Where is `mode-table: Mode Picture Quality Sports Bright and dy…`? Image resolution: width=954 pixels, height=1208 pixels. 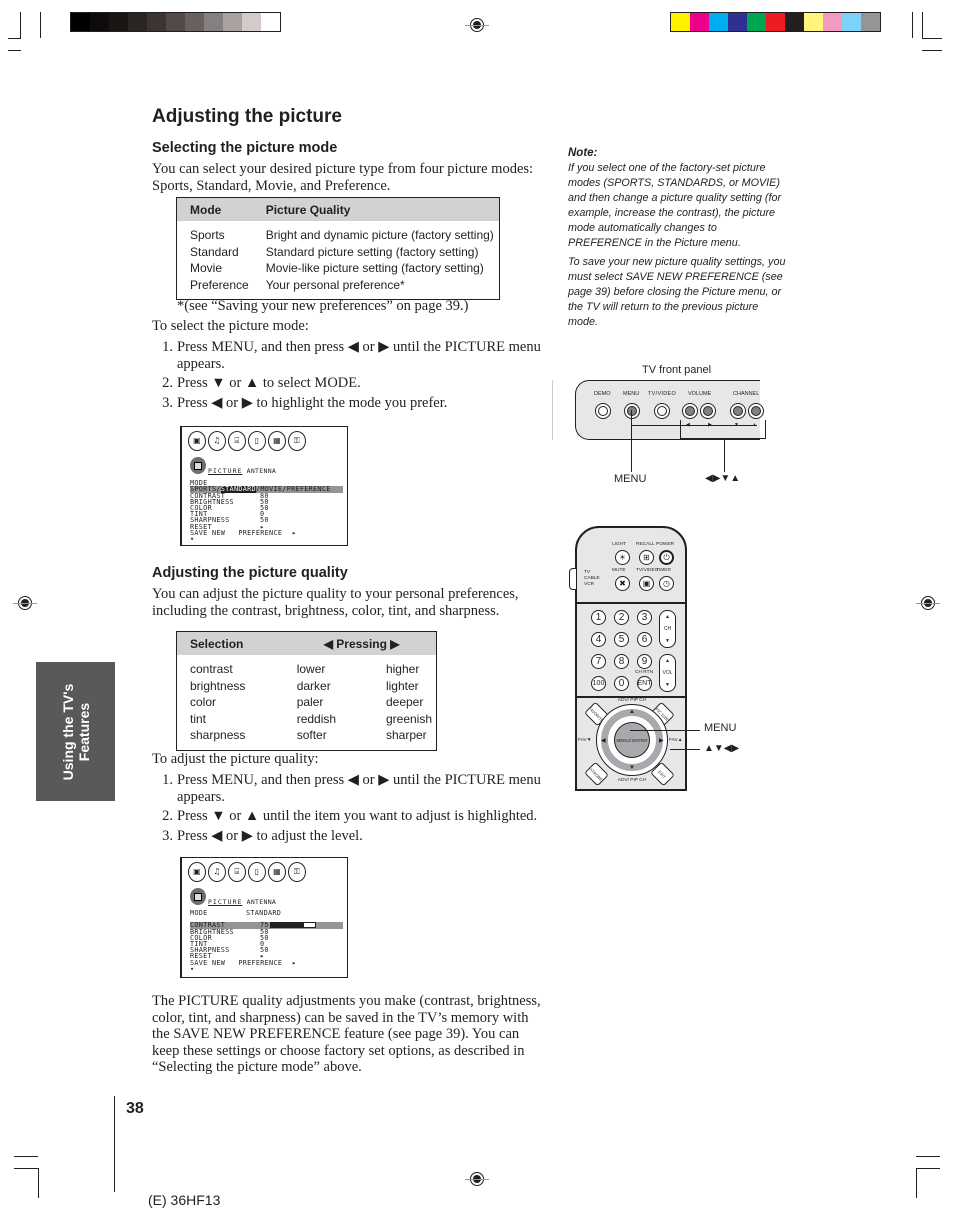
mode-table: Mode Picture Quality Sports Bright and dy… is located at coordinates (338, 248).